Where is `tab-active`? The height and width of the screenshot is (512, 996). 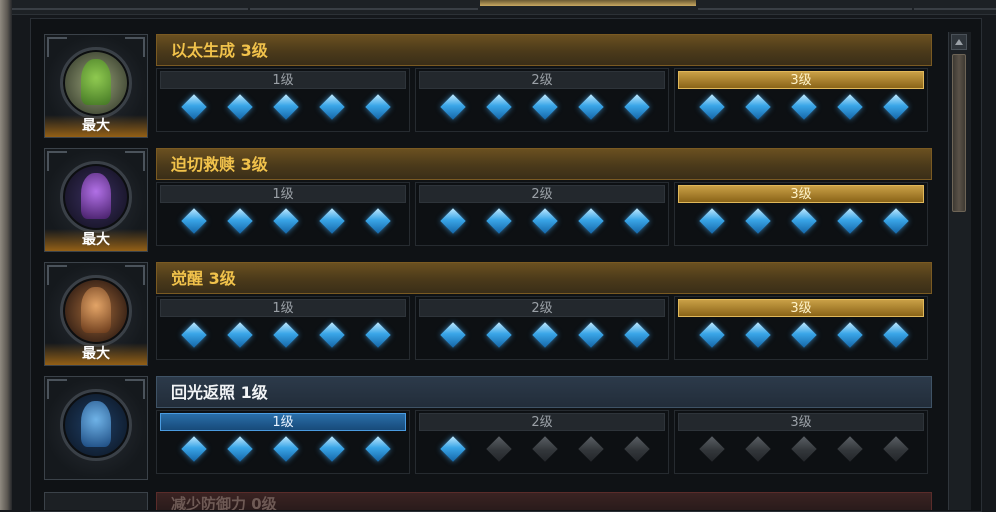
tab-active is located at coordinates (588, 3).